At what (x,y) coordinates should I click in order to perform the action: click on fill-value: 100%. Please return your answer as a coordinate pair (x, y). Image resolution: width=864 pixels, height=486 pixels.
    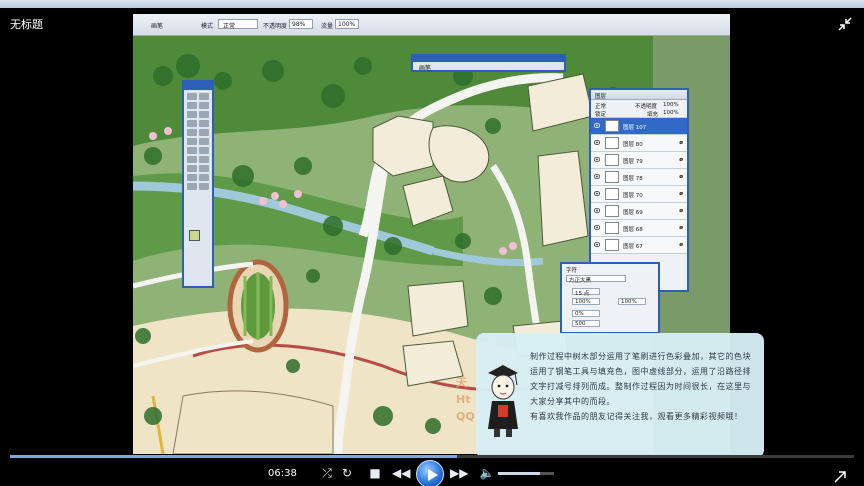
    Looking at the image, I should click on (671, 113).